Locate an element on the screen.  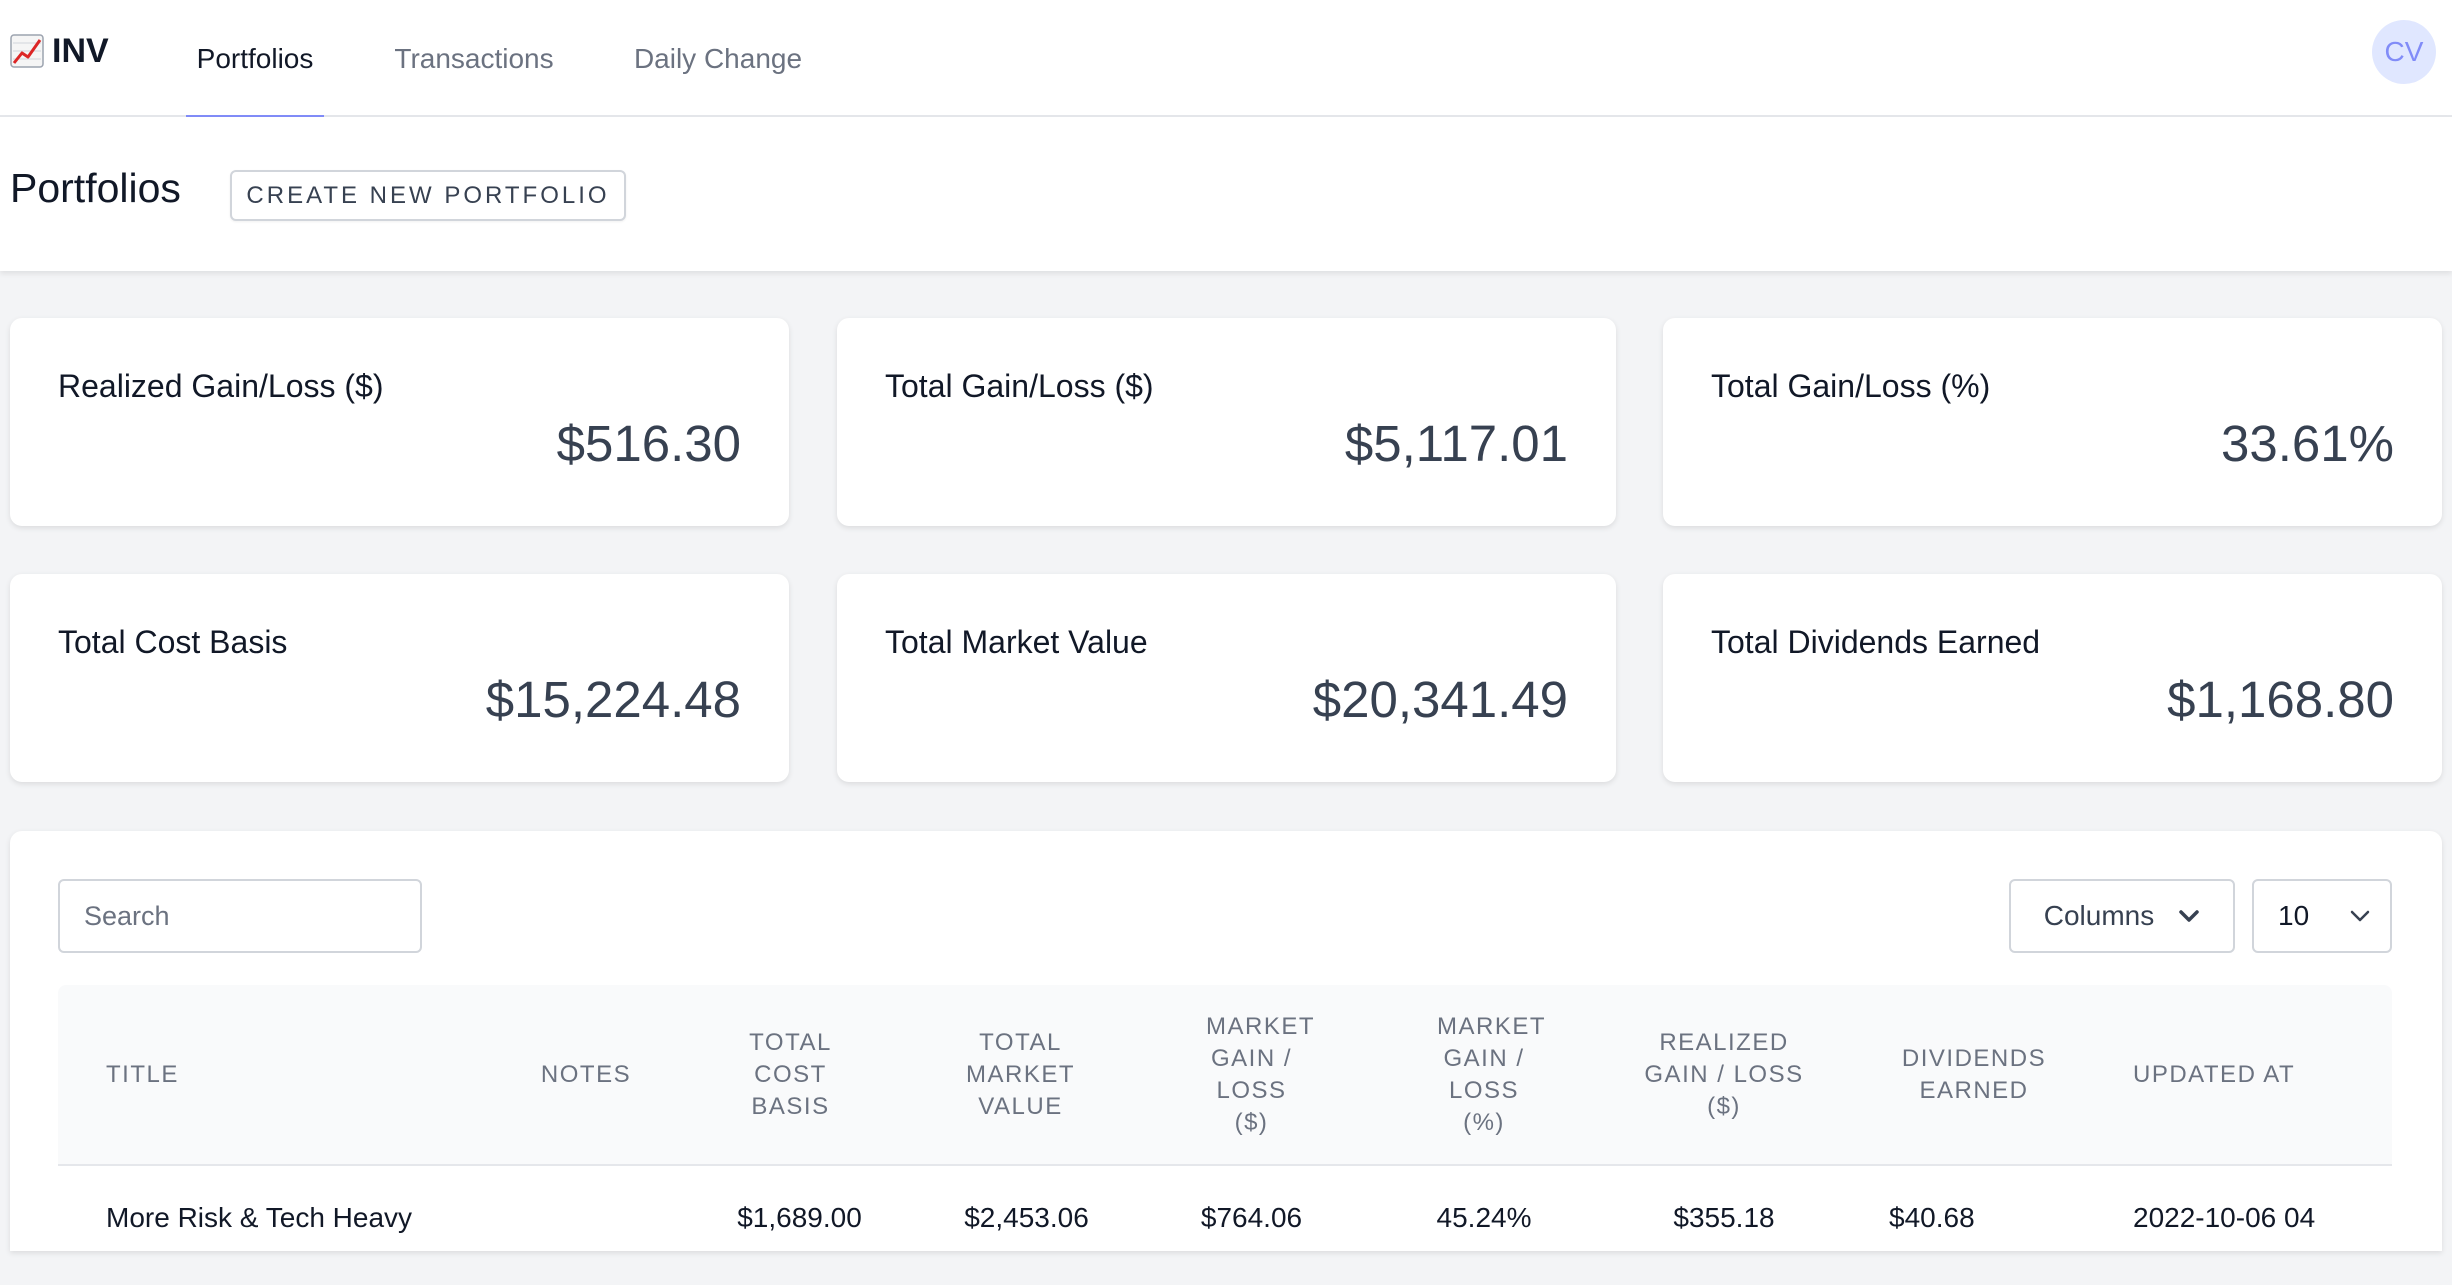
tab-daily-change: Daily Change is located at coordinates (718, 58).